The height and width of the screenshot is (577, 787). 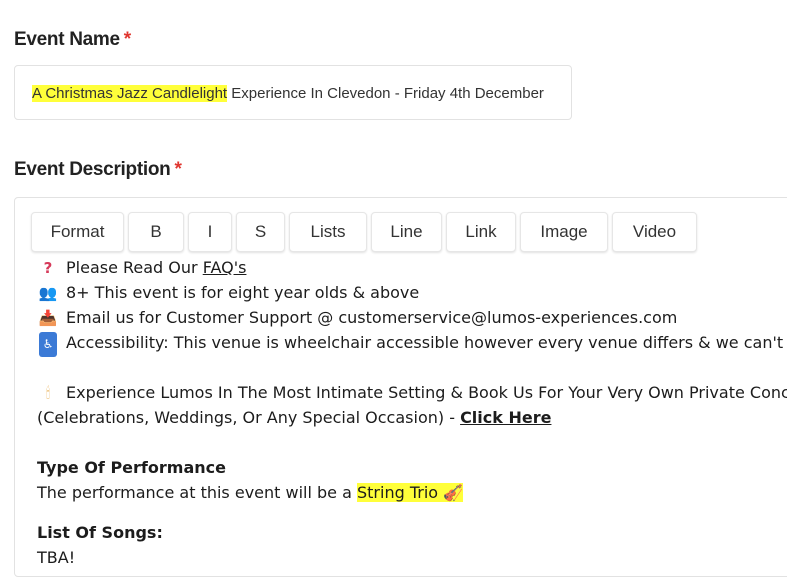 What do you see at coordinates (134, 267) in the screenshot?
I see `faq-prefix: Please Read Our` at bounding box center [134, 267].